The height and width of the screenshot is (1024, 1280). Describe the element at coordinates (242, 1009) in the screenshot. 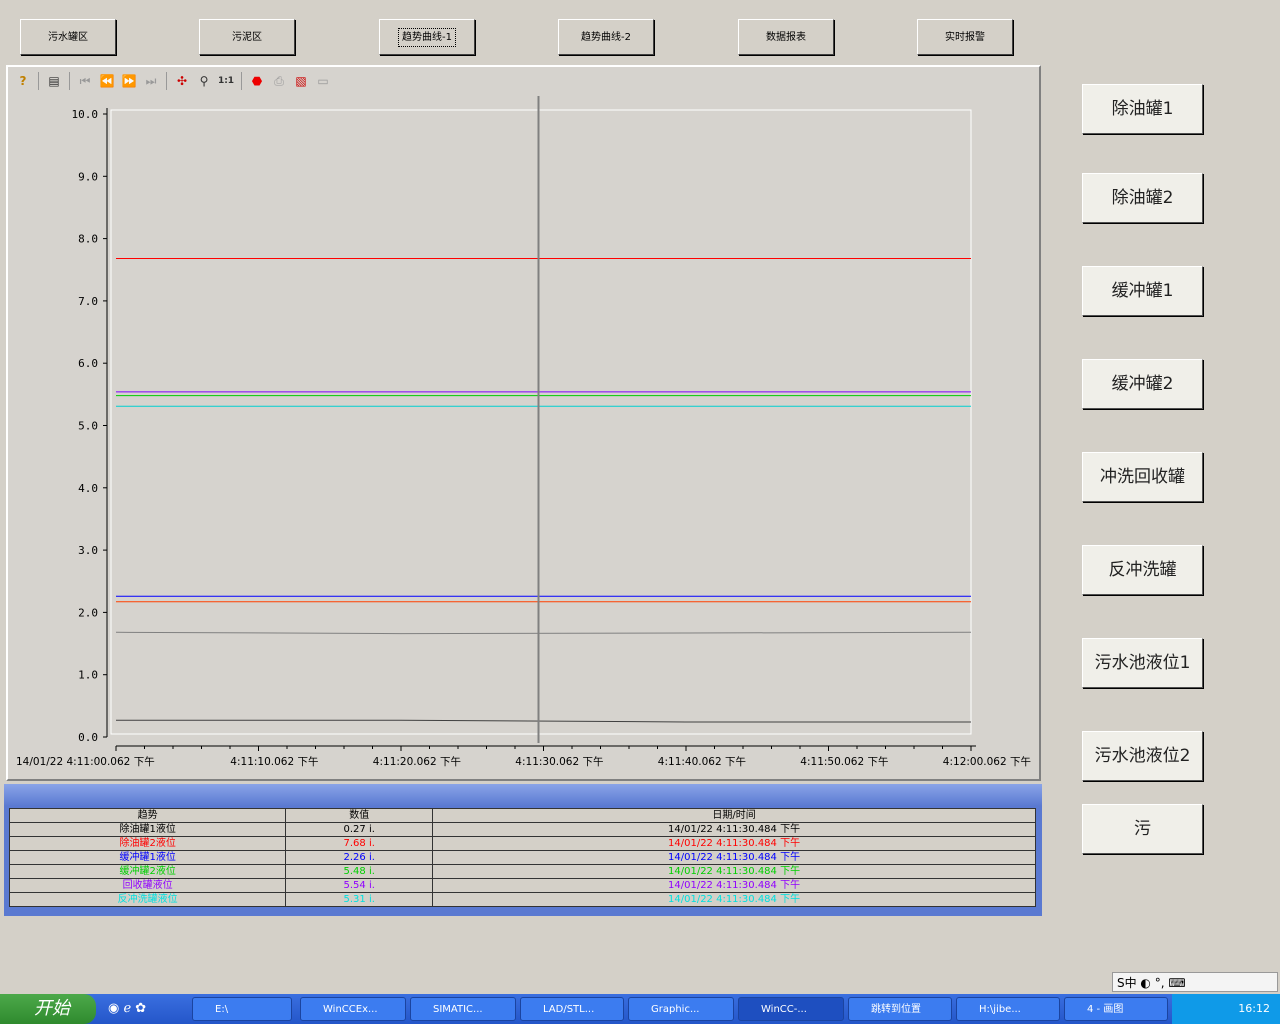

I see `task-explorer-e: E:\` at that location.